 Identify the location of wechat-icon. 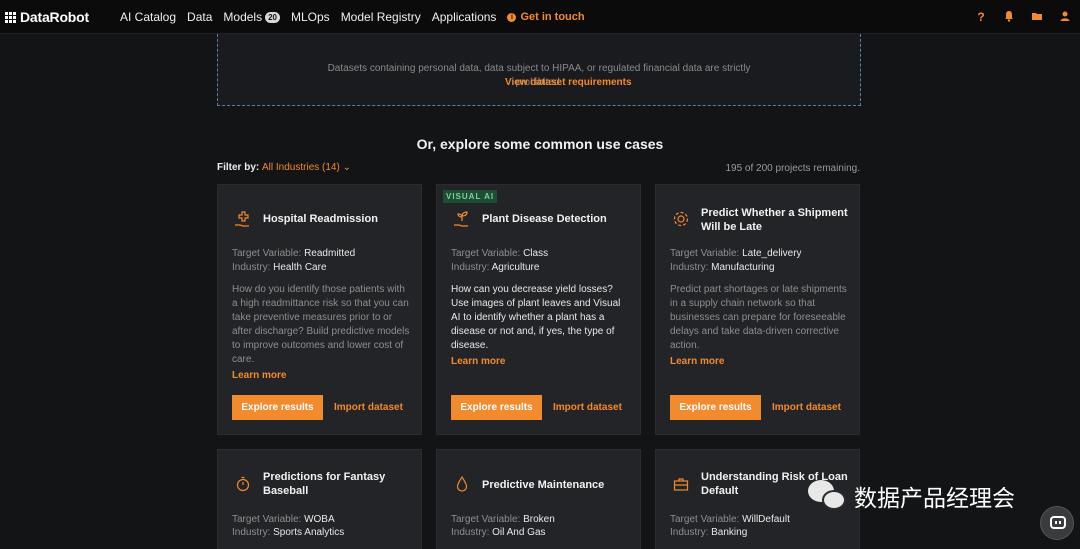
(828, 496).